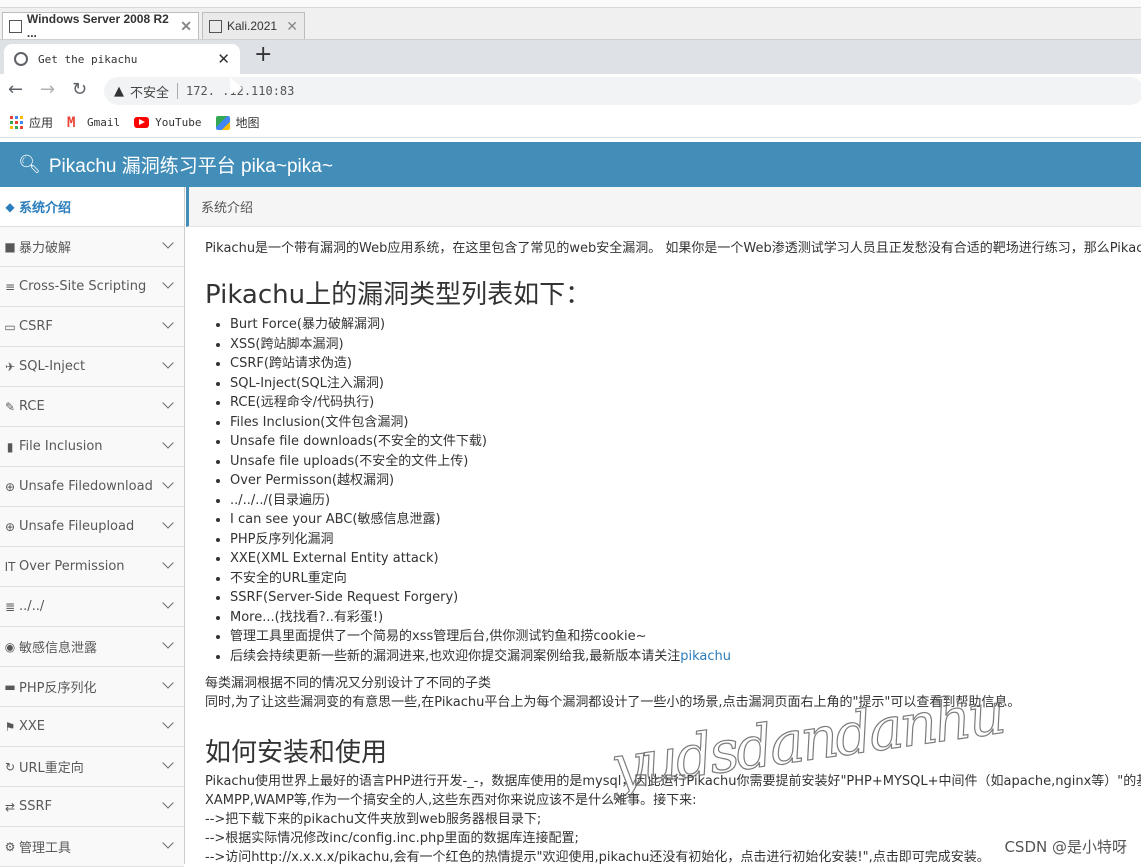 The height and width of the screenshot is (867, 1141). Describe the element at coordinates (92, 447) in the screenshot. I see `sidebar-item-file-inclusion: ▮ File Inclusion` at that location.